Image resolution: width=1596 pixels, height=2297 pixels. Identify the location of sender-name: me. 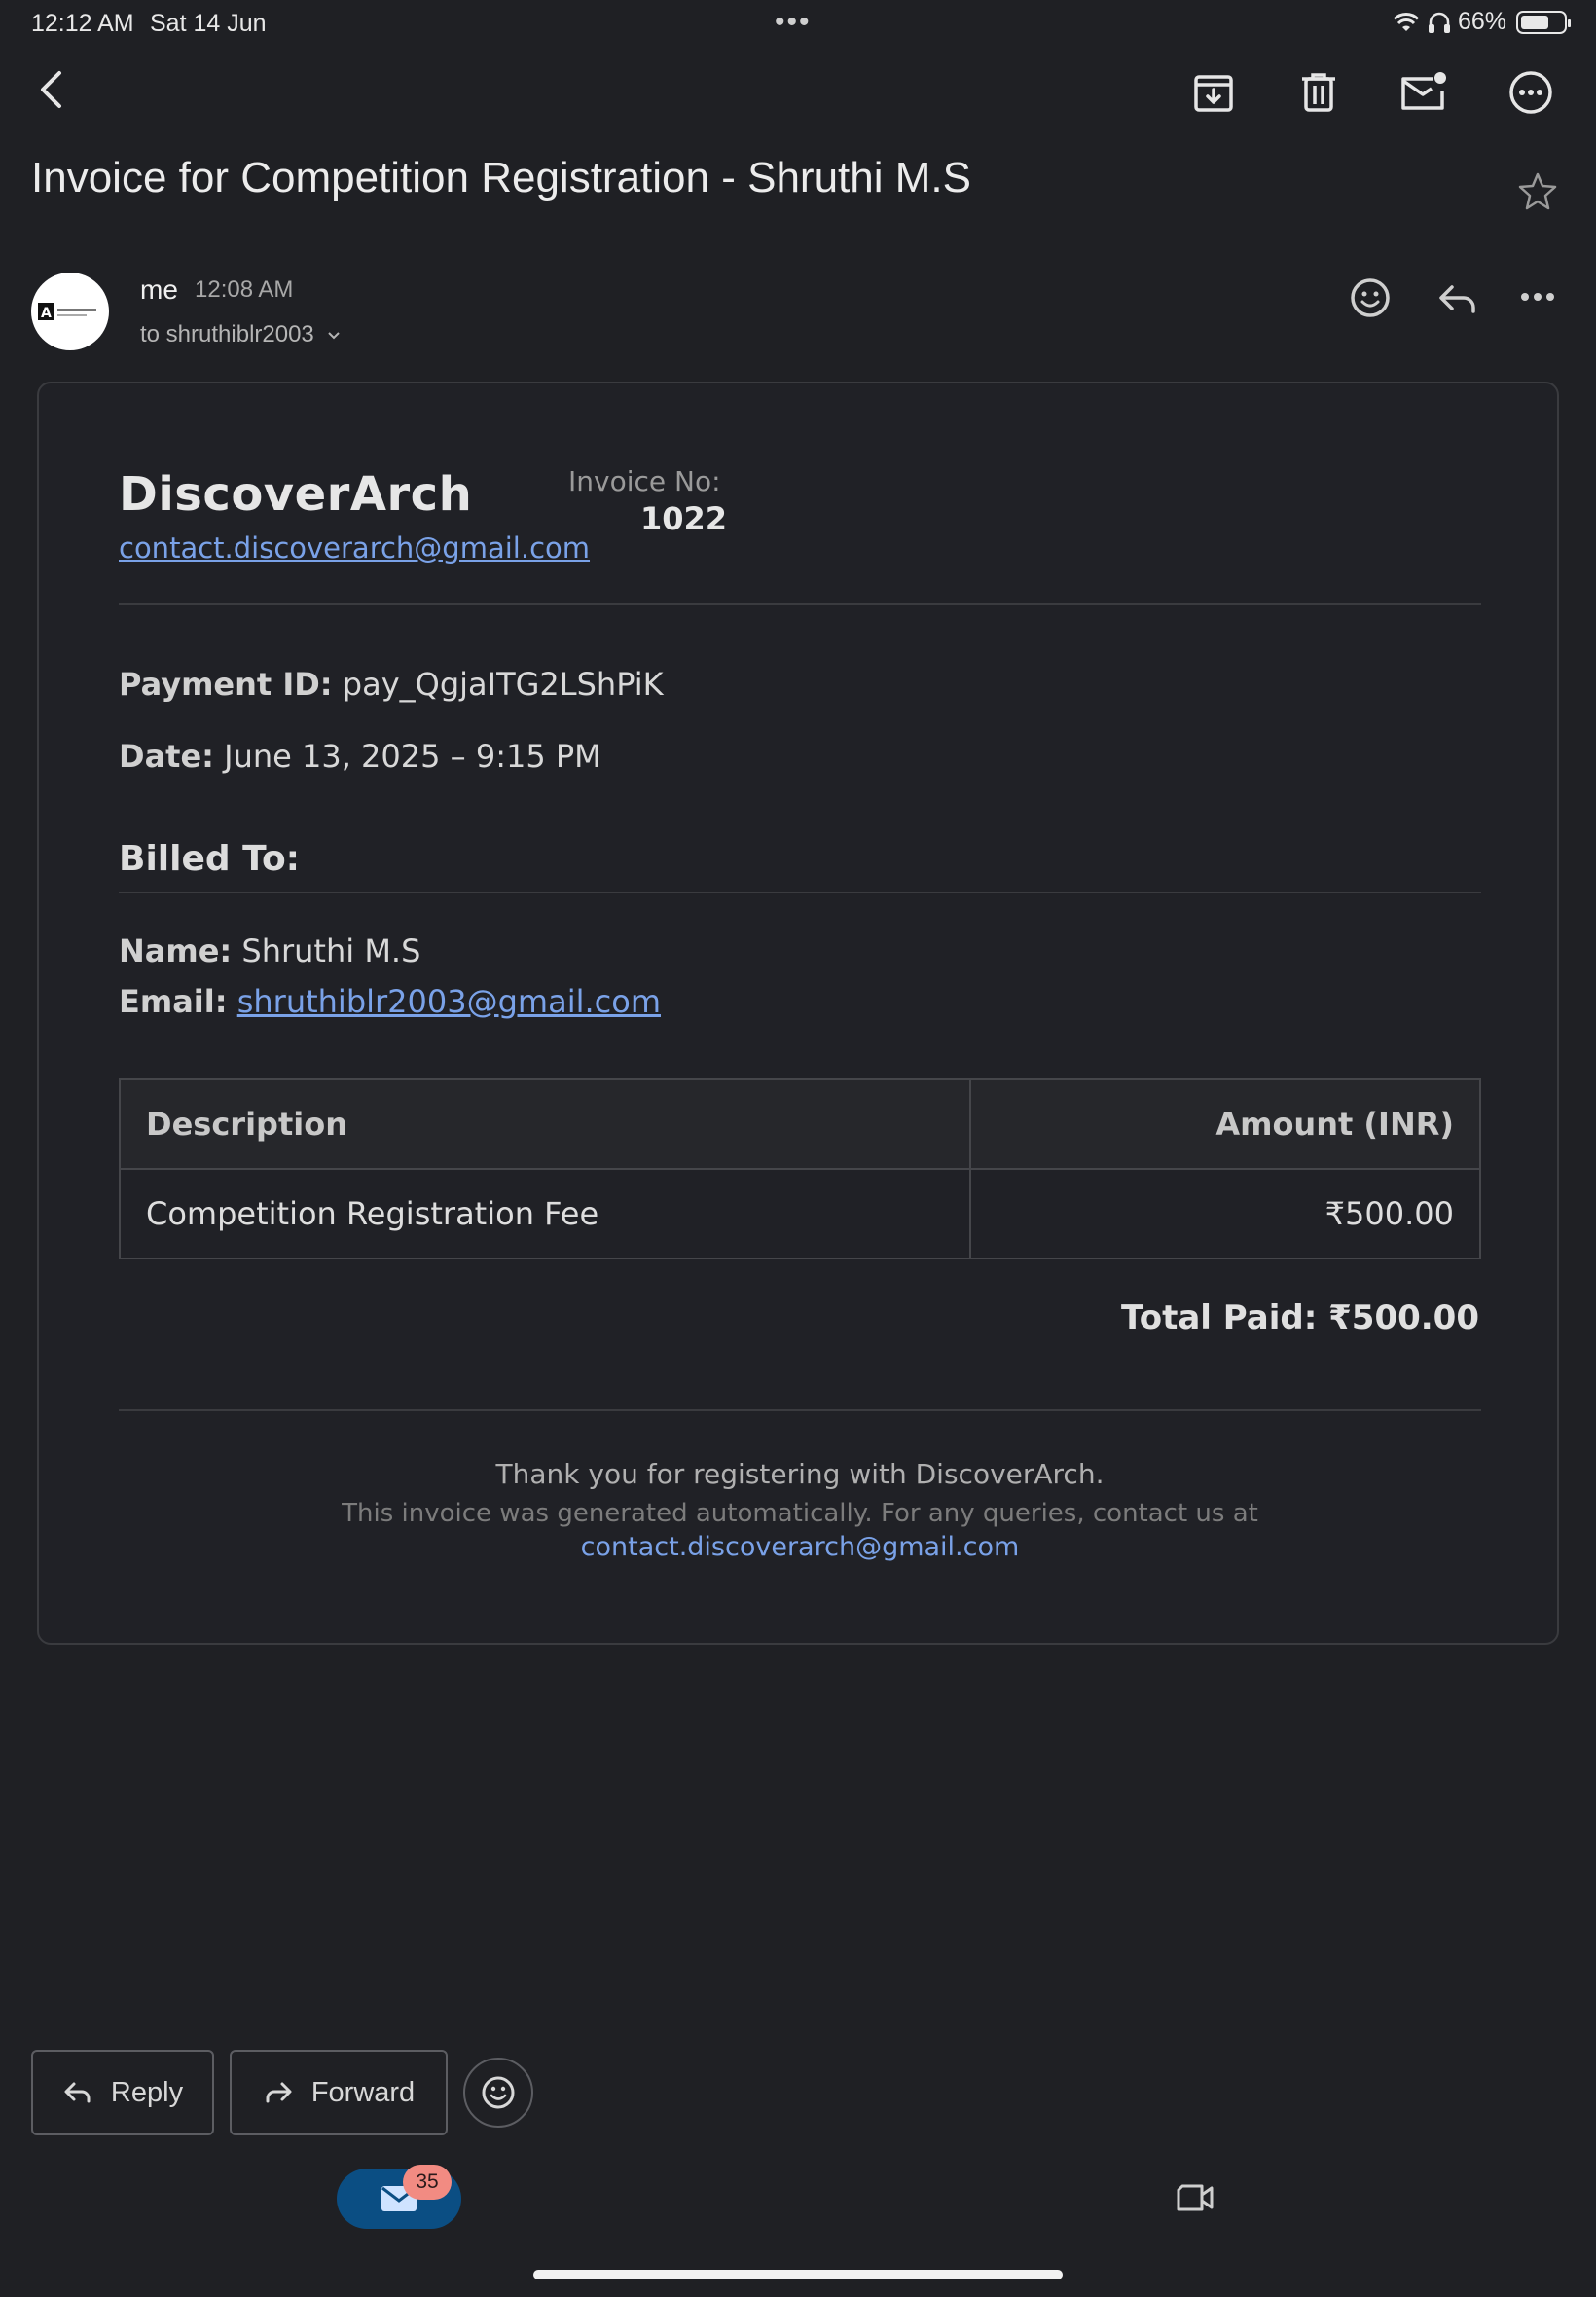
(159, 290).